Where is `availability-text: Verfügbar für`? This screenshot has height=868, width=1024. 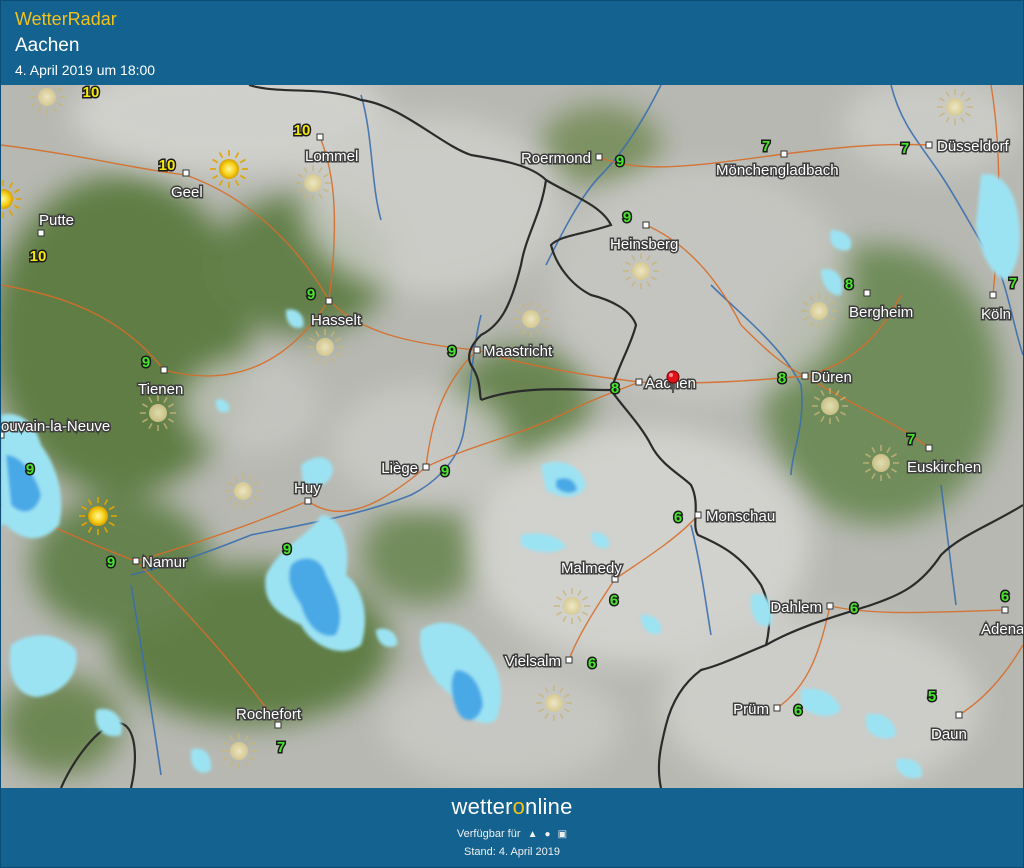
availability-text: Verfügbar für is located at coordinates (488, 834).